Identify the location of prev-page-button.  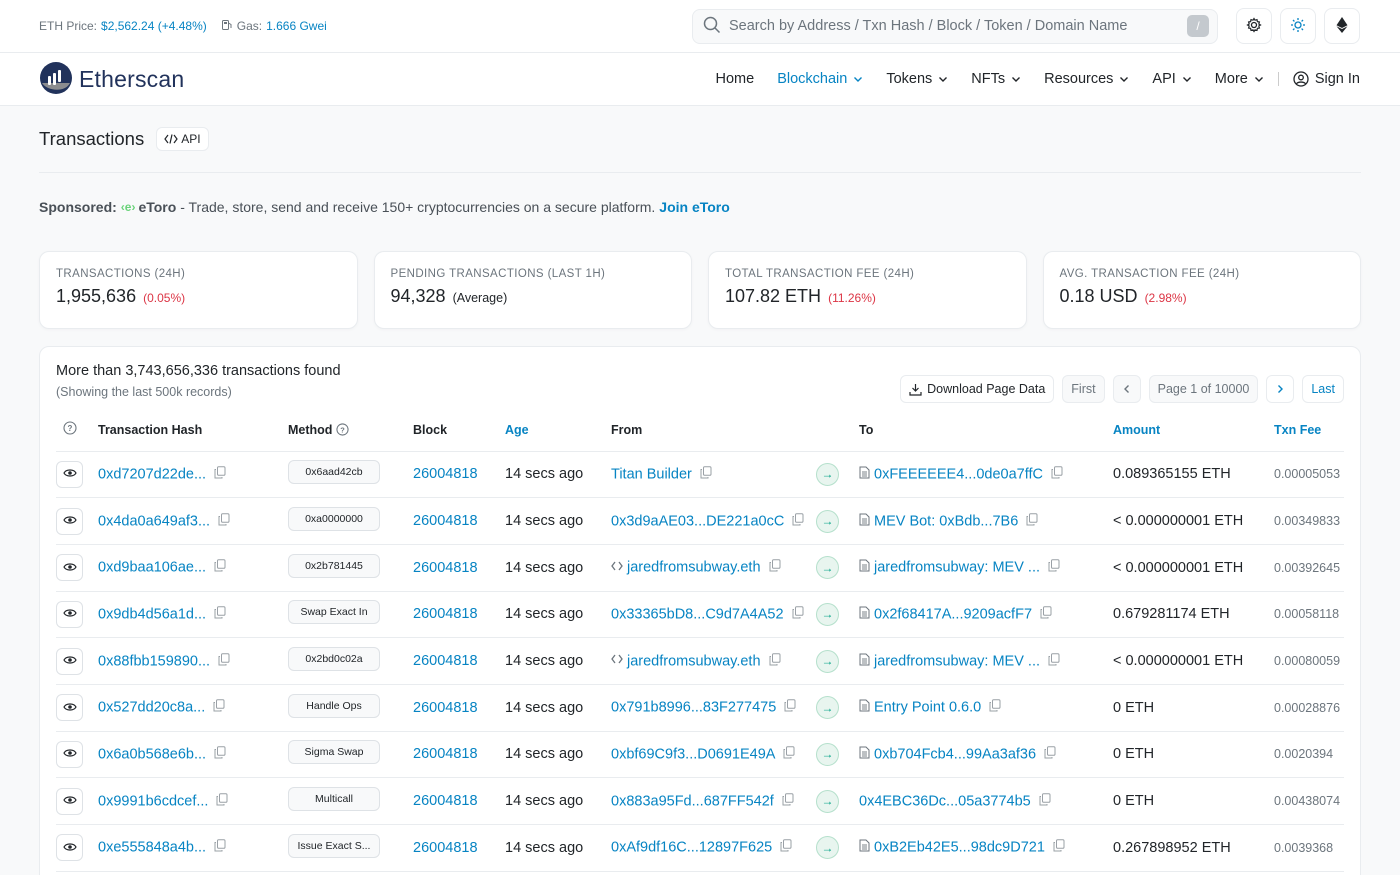
(1126, 389).